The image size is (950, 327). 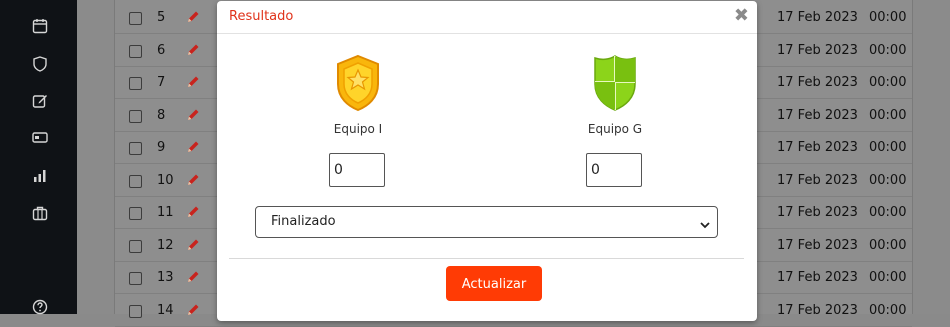 What do you see at coordinates (40, 26) in the screenshot?
I see `calendar-icon` at bounding box center [40, 26].